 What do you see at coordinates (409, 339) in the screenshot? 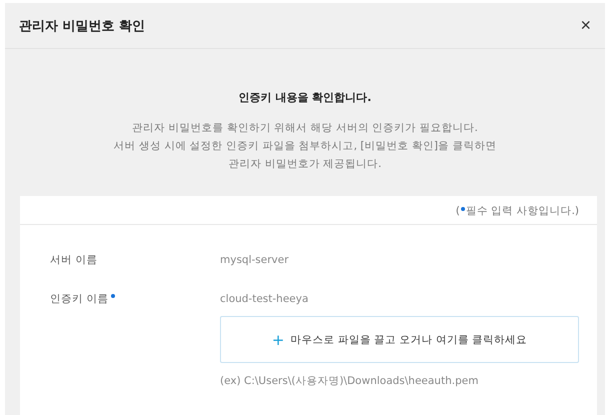
I see `dropzone-text: 마우스로 파일을 끌고 오거나 여기를 클릭하세요` at bounding box center [409, 339].